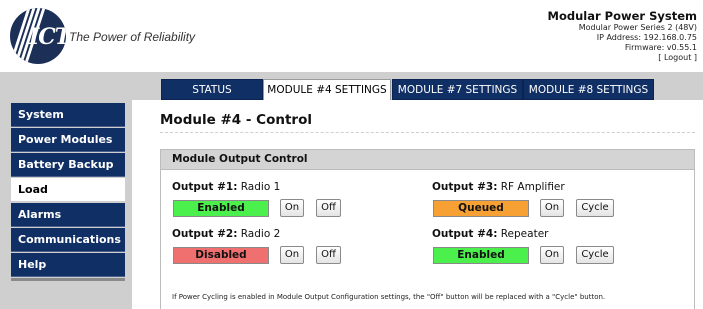 This screenshot has width=703, height=309. What do you see at coordinates (68, 240) in the screenshot?
I see `sidebar-item-communications: Communications` at bounding box center [68, 240].